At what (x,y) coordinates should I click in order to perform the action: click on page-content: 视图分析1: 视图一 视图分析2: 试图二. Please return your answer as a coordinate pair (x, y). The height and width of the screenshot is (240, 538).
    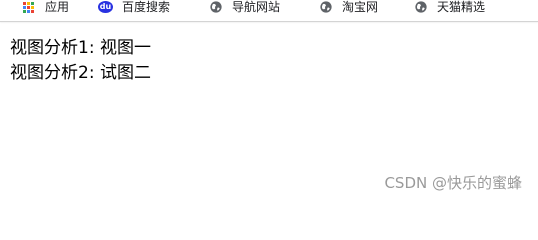
    Looking at the image, I should click on (80, 61).